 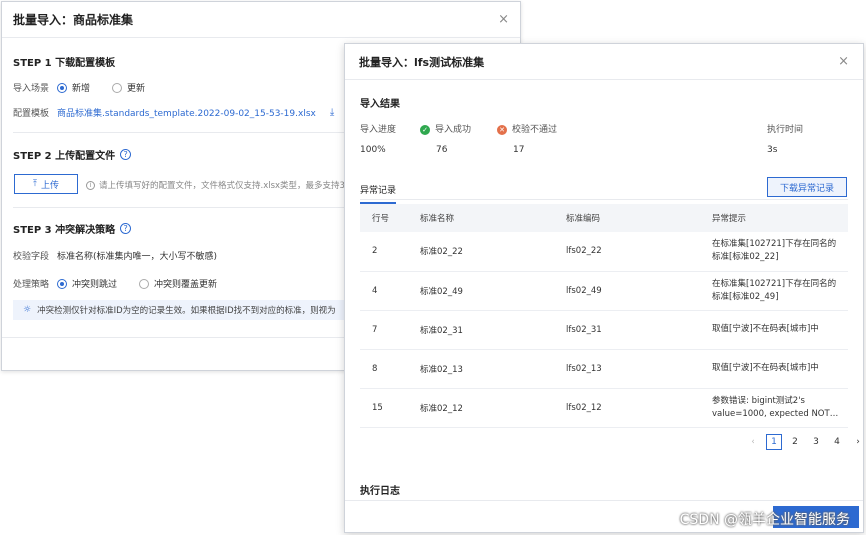 What do you see at coordinates (64, 156) in the screenshot?
I see `step2-label: STEP 2 上传配置文件` at bounding box center [64, 156].